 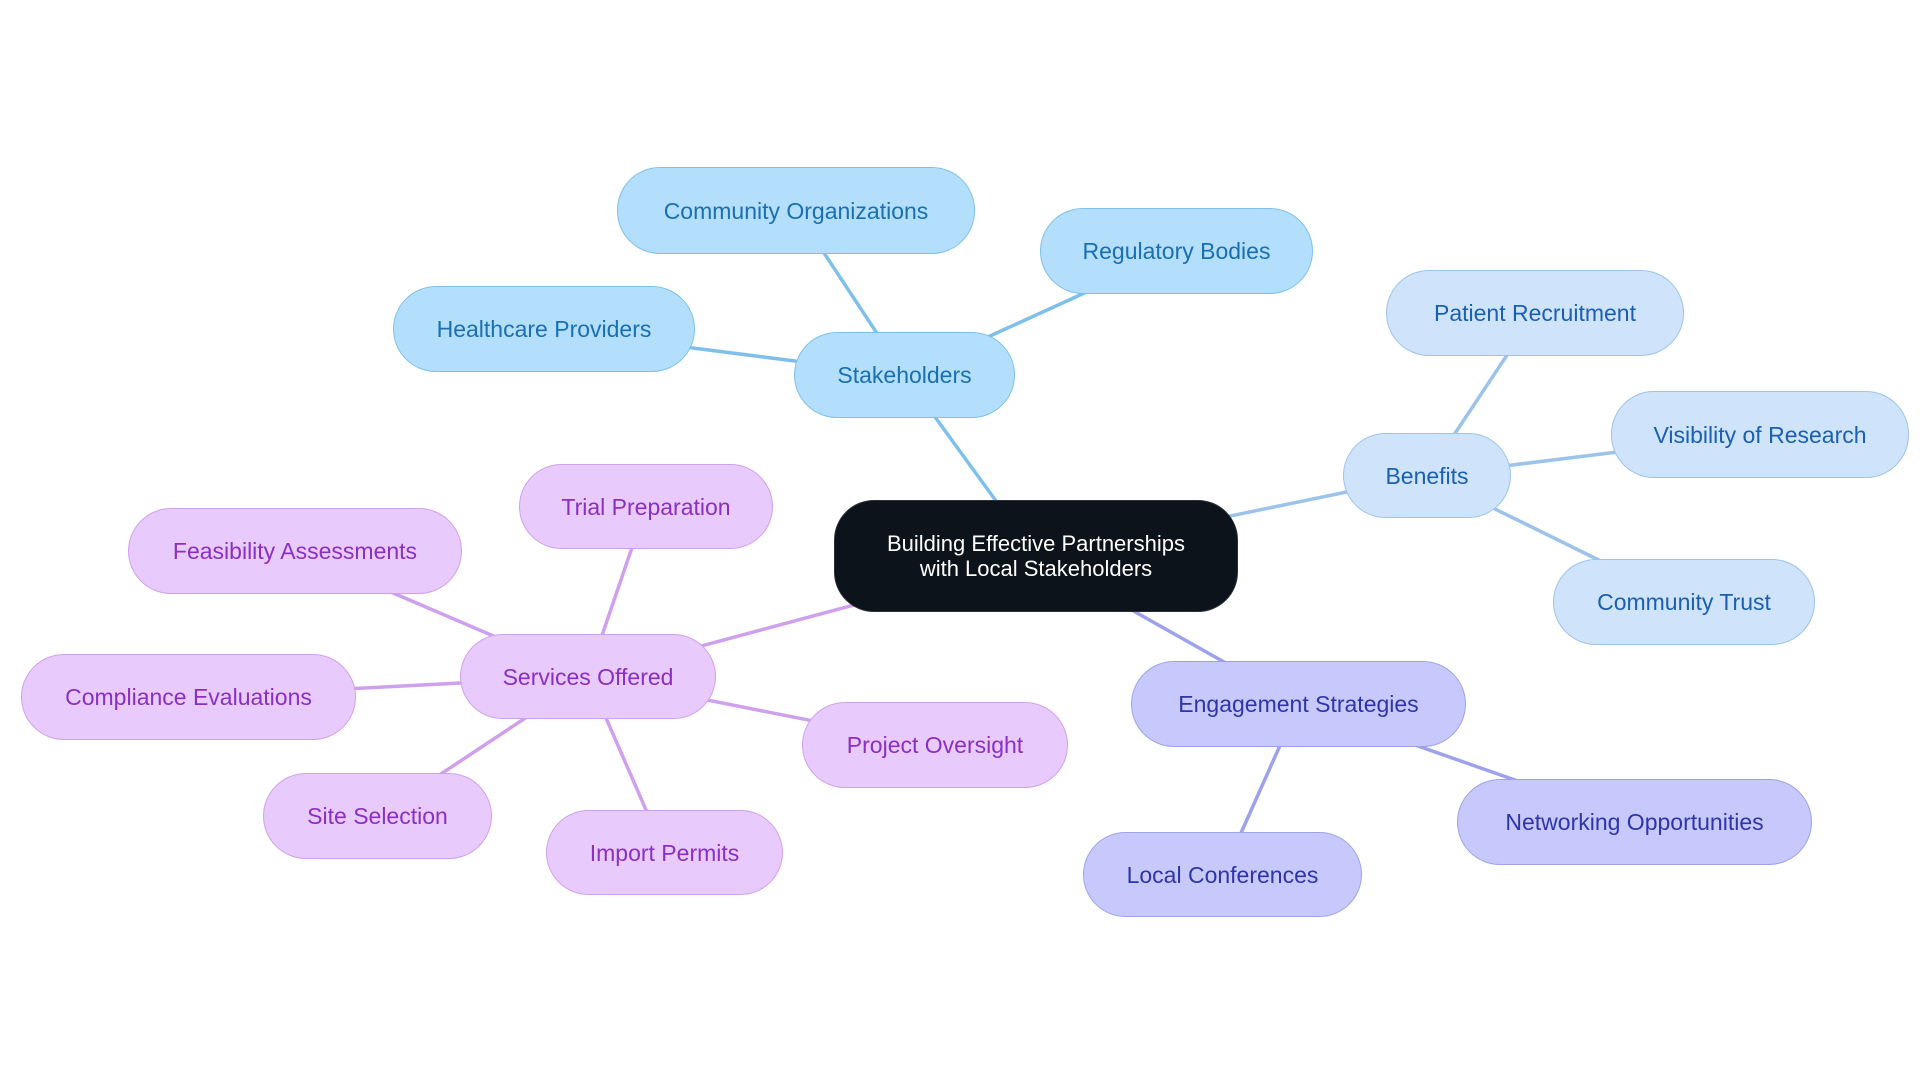 I want to click on node-healthcare-providers: Healthcare Providers, so click(x=544, y=329).